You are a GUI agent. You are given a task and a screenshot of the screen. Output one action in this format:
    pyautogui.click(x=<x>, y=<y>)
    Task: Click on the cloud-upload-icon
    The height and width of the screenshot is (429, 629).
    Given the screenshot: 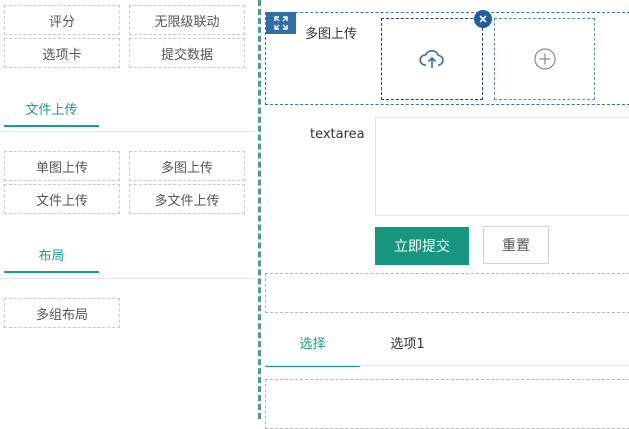 What is the action you would take?
    pyautogui.click(x=431, y=59)
    